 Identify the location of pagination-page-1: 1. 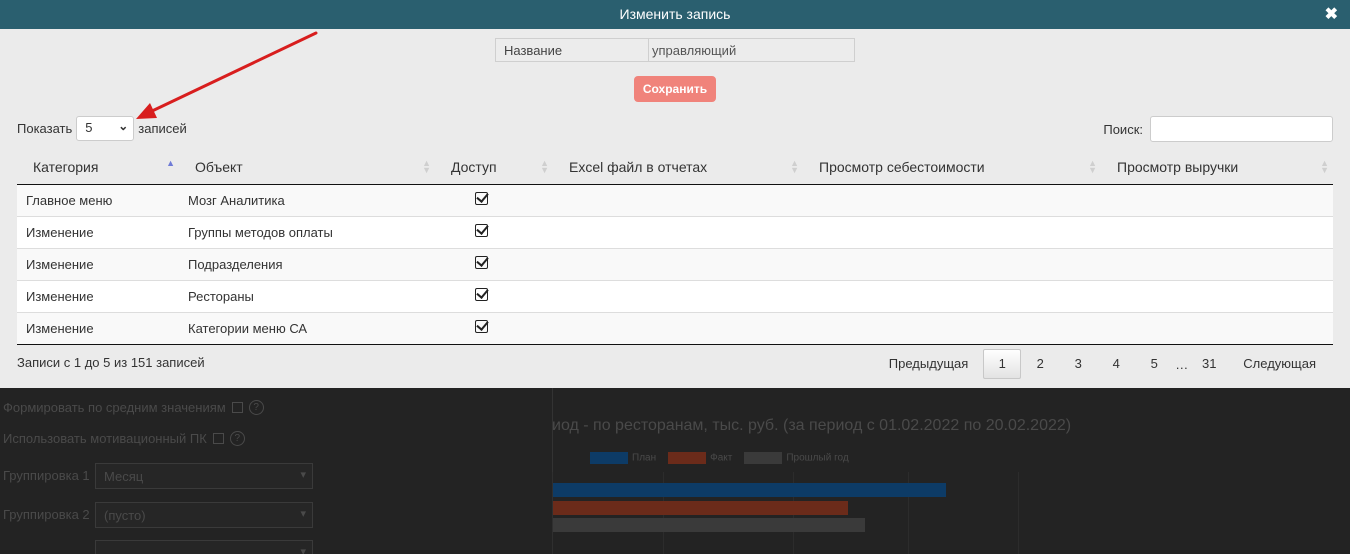
(1002, 364).